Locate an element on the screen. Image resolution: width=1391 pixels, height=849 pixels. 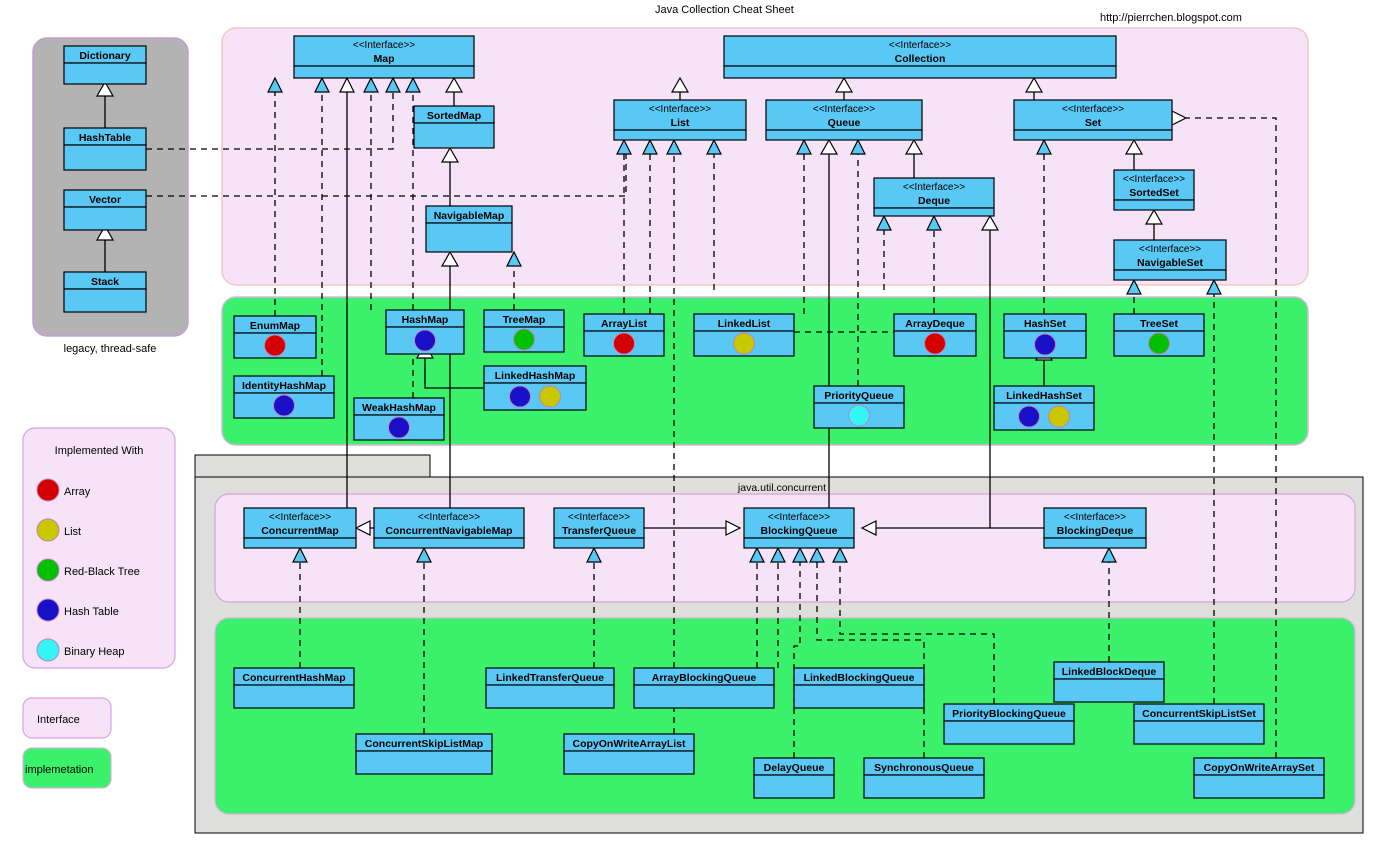
uml-class-box: LinkedBlockingQueue is located at coordinates (859, 688).